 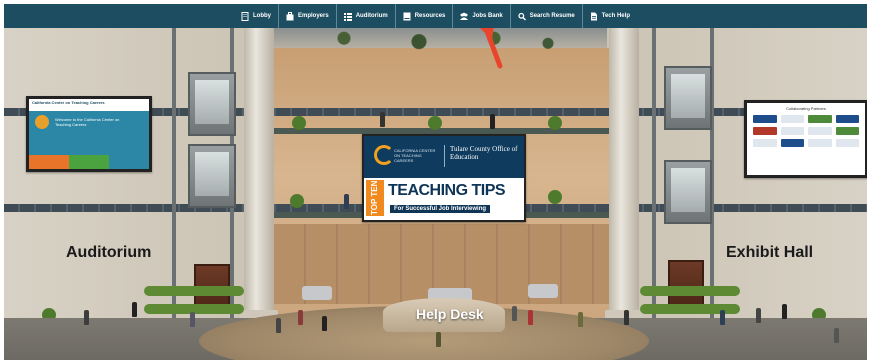 What do you see at coordinates (552, 16) in the screenshot?
I see `nav-label: Search Resume` at bounding box center [552, 16].